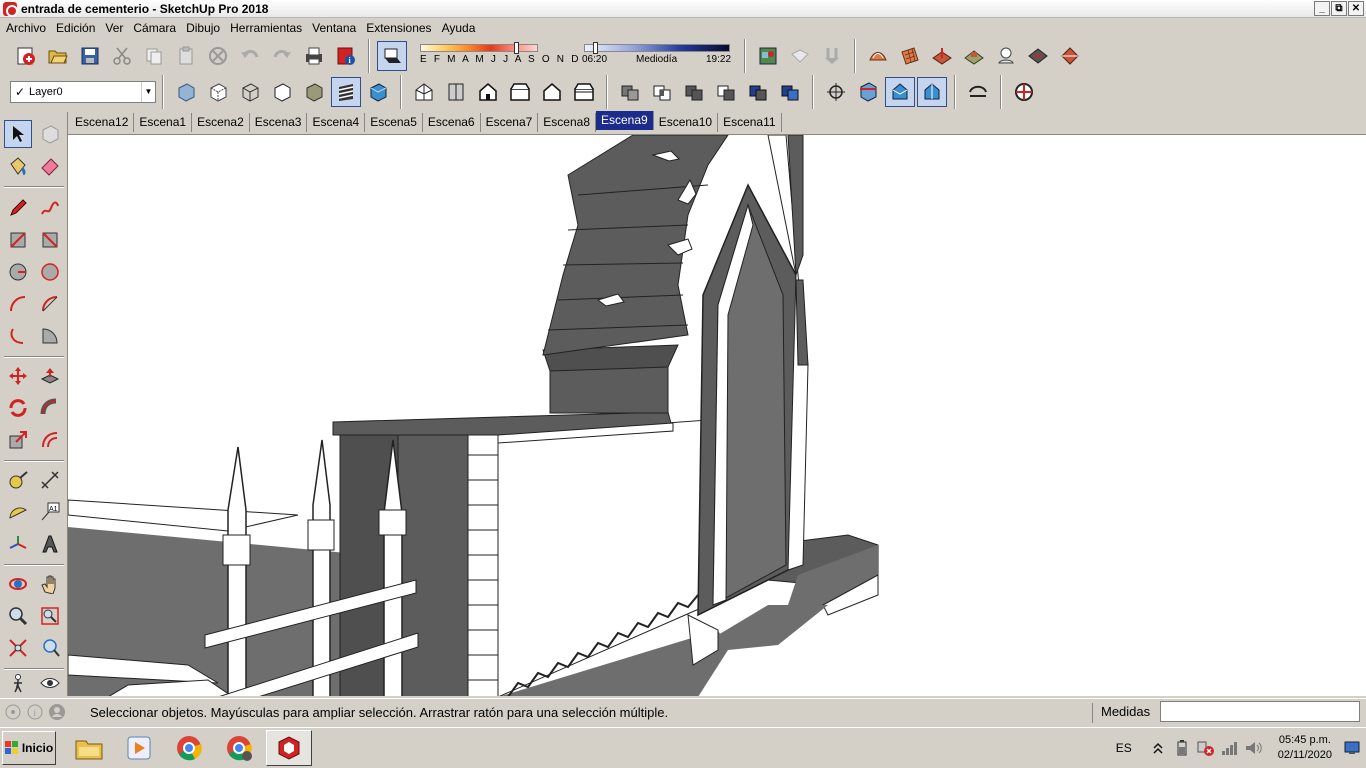 The height and width of the screenshot is (768, 1366). I want to click on front-view-button, so click(488, 92).